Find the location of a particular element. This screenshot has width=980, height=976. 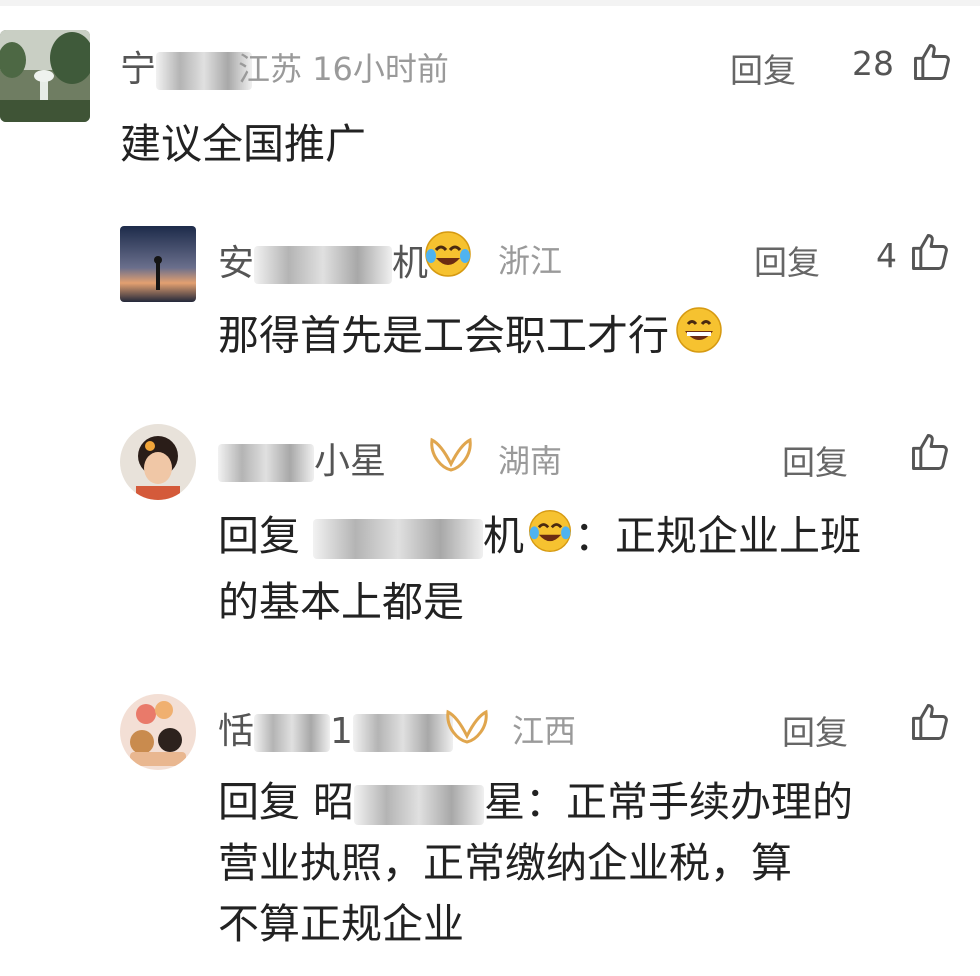

location: 江苏 is located at coordinates (270, 69).